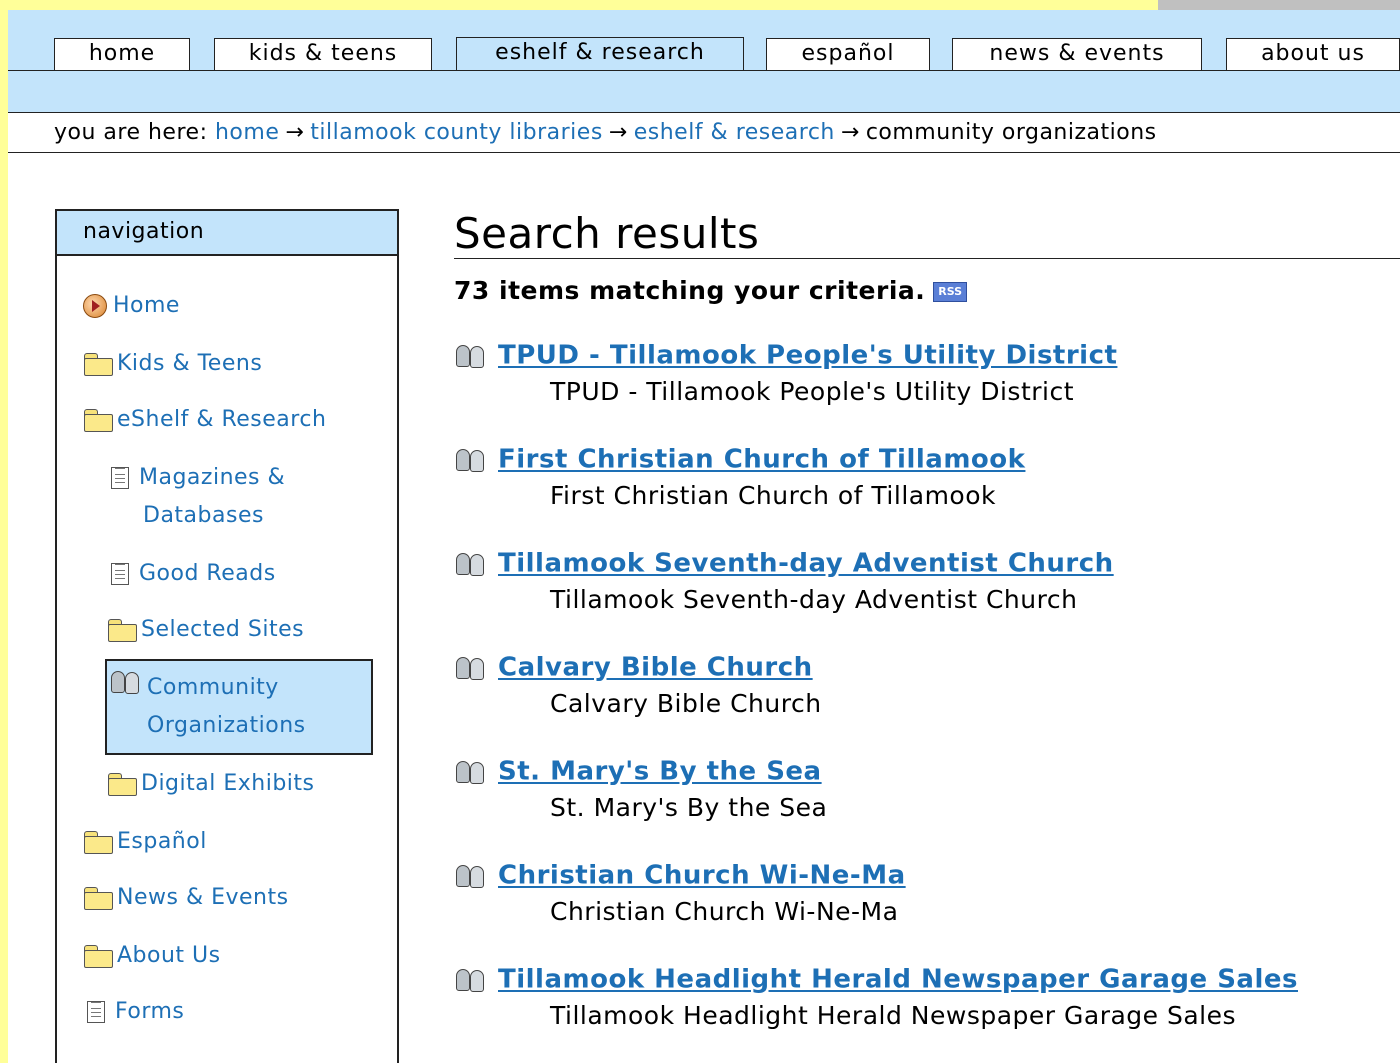 This screenshot has height=1063, width=1400. What do you see at coordinates (660, 772) in the screenshot?
I see `result-link: St. Mary's By the Sea` at bounding box center [660, 772].